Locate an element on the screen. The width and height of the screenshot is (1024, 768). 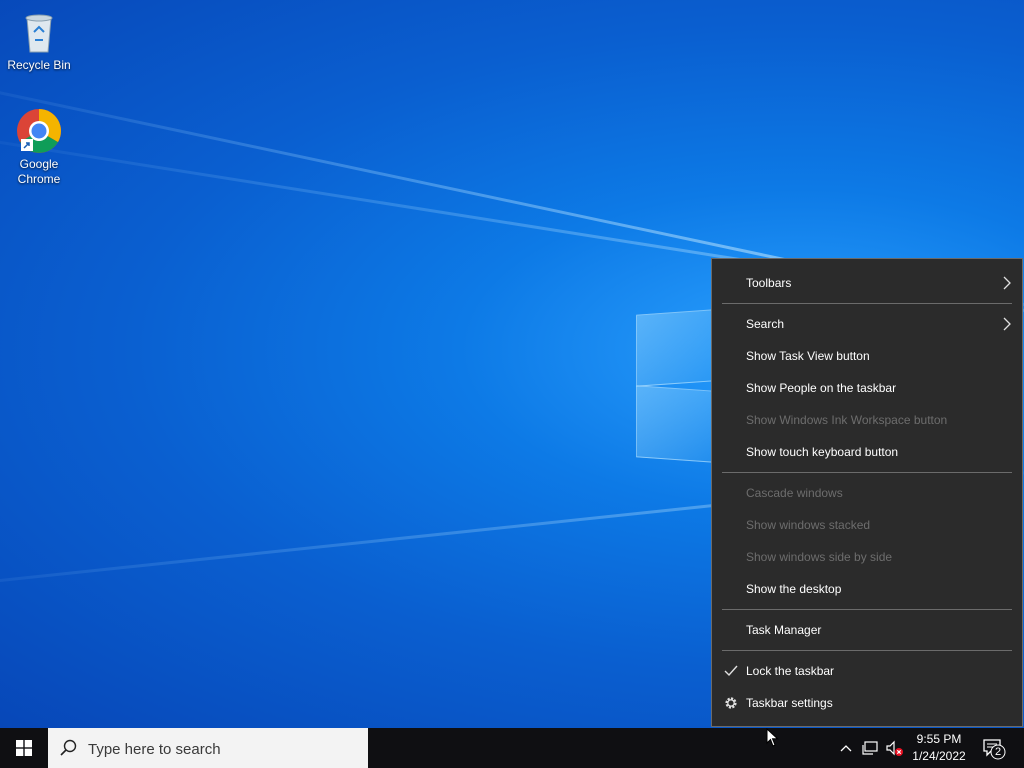
desktop-icon-google-chrome: Google Chrome is located at coordinates (39, 147).